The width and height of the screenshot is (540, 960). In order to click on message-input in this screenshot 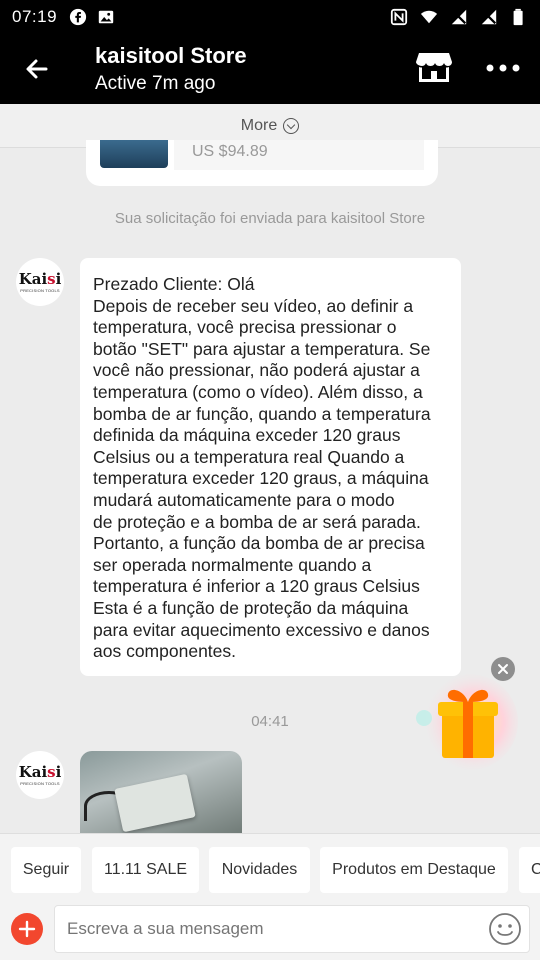, I will do `click(292, 929)`.